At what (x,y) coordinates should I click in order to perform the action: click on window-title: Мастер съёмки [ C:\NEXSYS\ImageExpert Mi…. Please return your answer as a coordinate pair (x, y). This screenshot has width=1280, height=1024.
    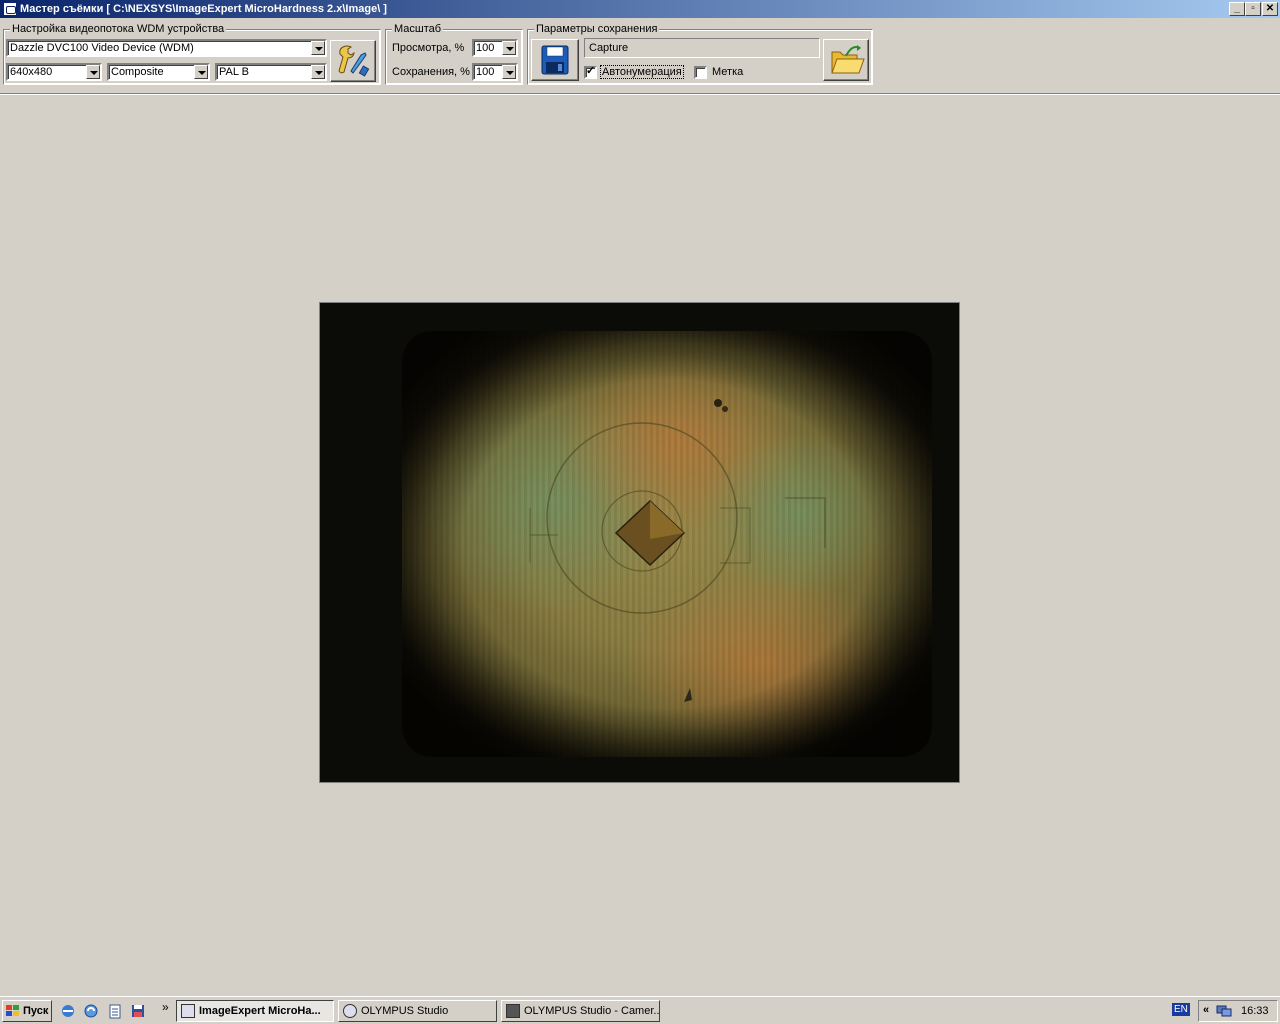
    Looking at the image, I should click on (203, 9).